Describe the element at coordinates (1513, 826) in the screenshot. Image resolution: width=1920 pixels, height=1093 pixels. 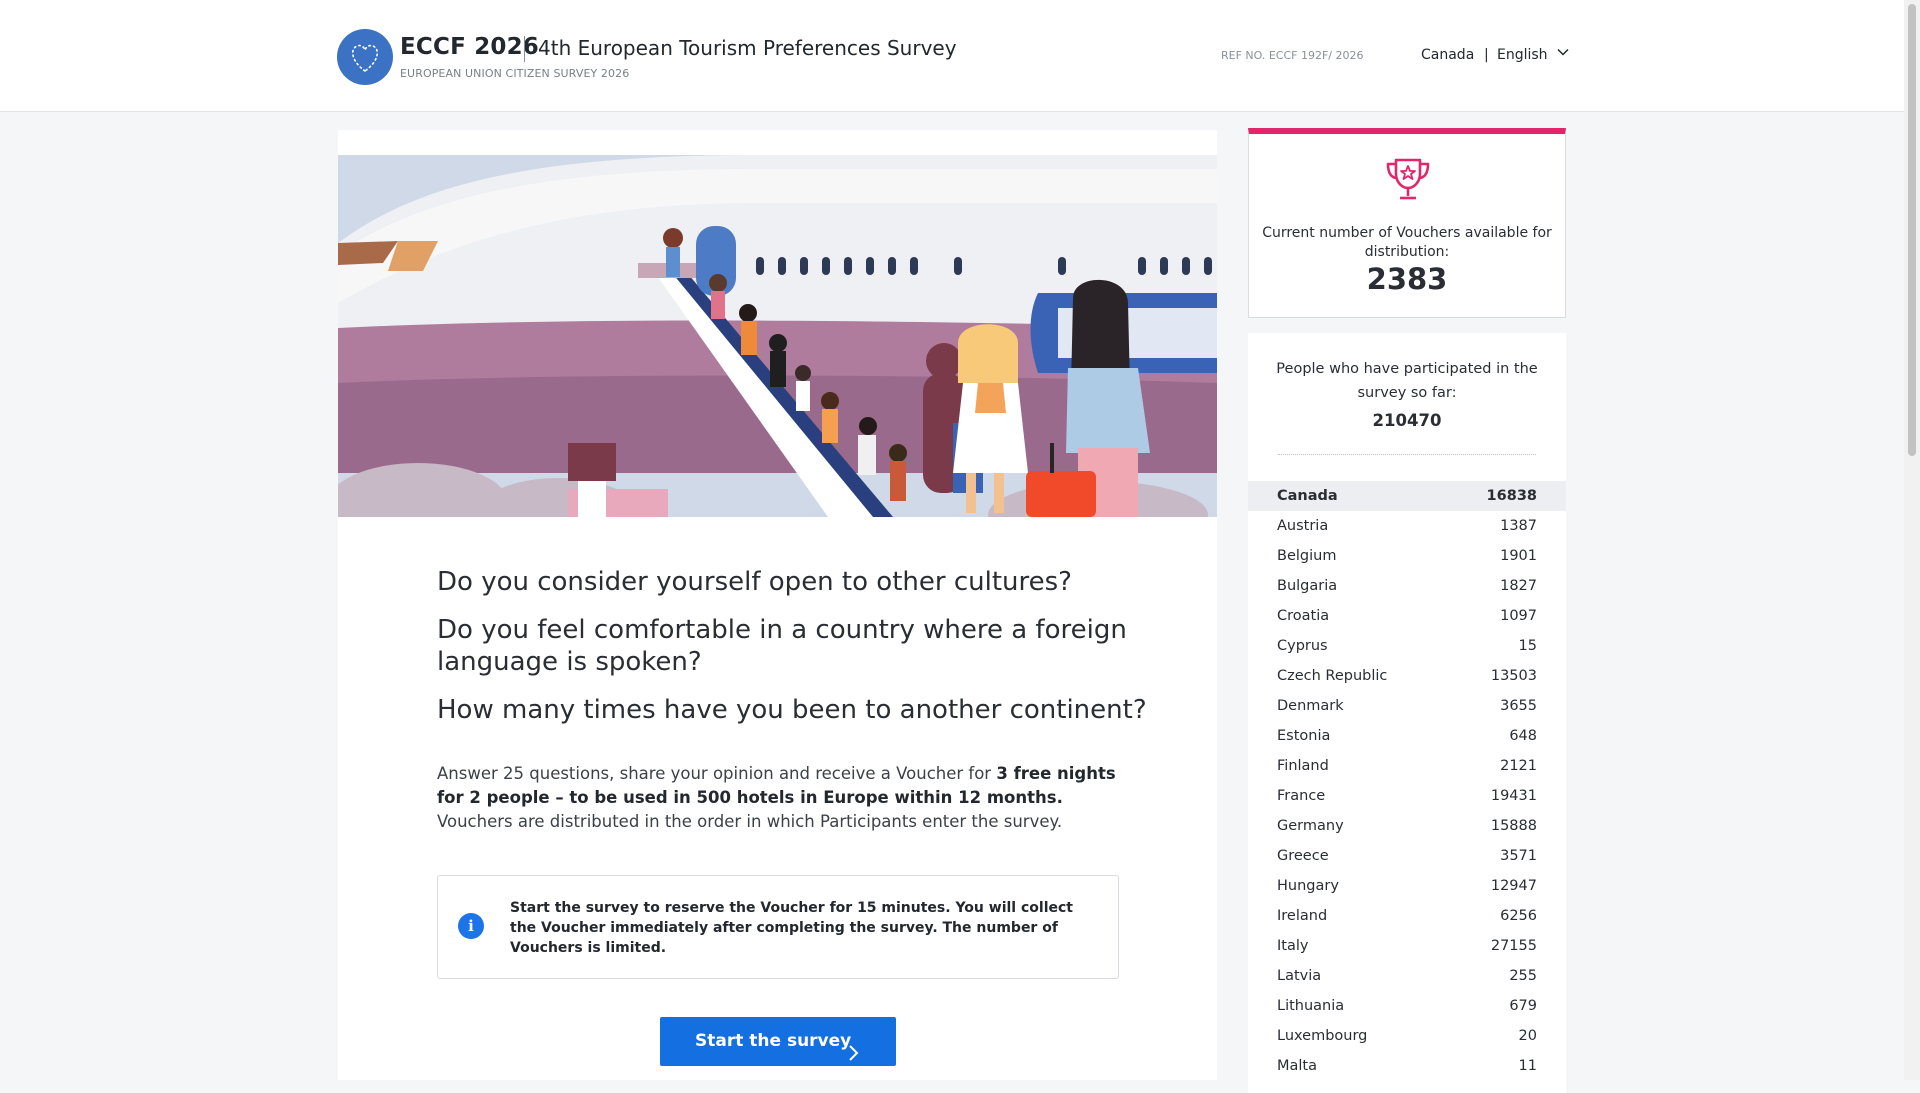
I see `country-count: 15888` at that location.